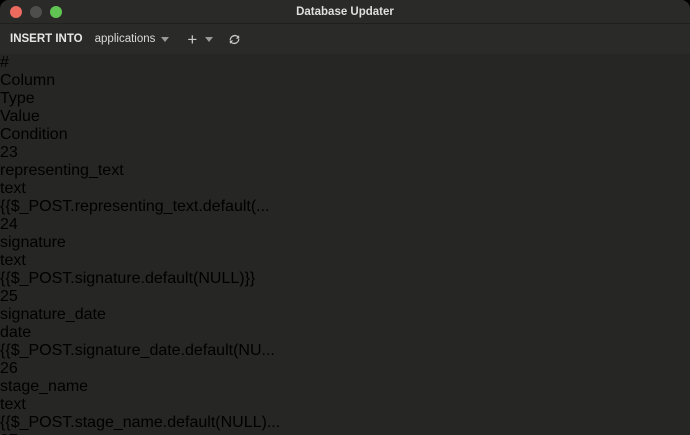 The image size is (690, 435). I want to click on title-bar: Database Updater, so click(345, 12).